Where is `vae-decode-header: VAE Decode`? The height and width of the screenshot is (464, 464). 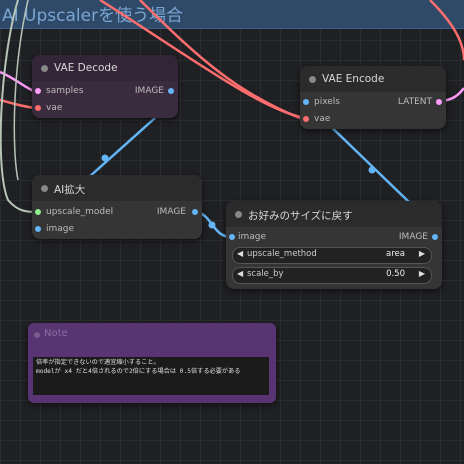 vae-decode-header: VAE Decode is located at coordinates (105, 68).